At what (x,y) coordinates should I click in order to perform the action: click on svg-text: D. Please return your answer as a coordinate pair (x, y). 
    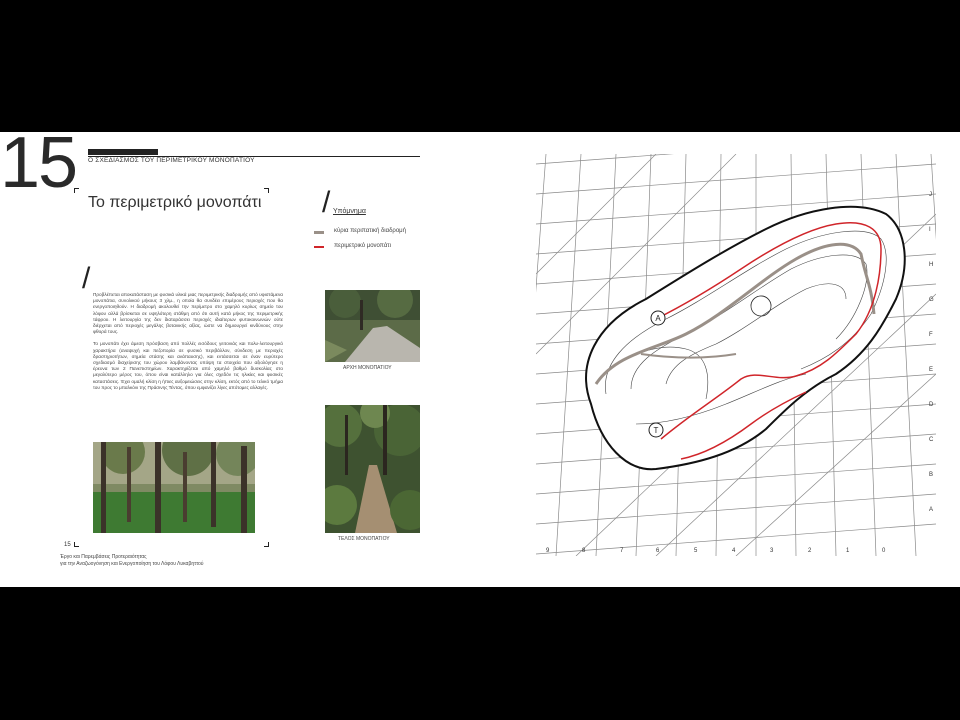
    Looking at the image, I should click on (931, 405).